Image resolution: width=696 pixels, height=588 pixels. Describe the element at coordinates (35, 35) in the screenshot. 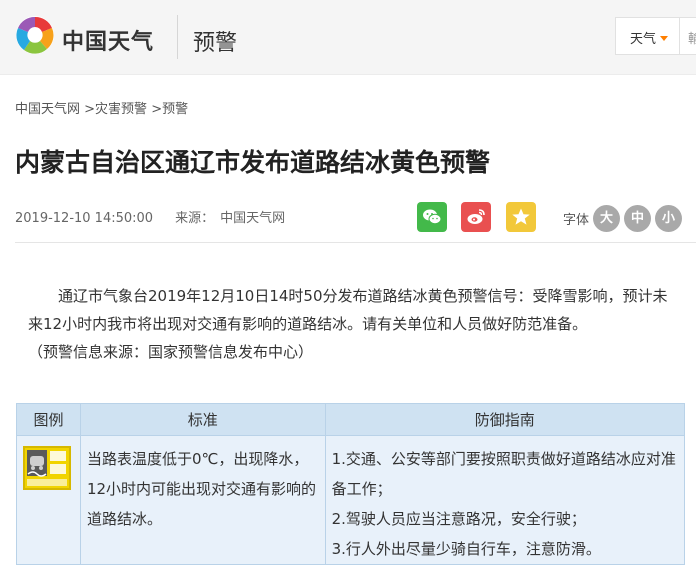

I see `china-weather-logo-icon` at that location.